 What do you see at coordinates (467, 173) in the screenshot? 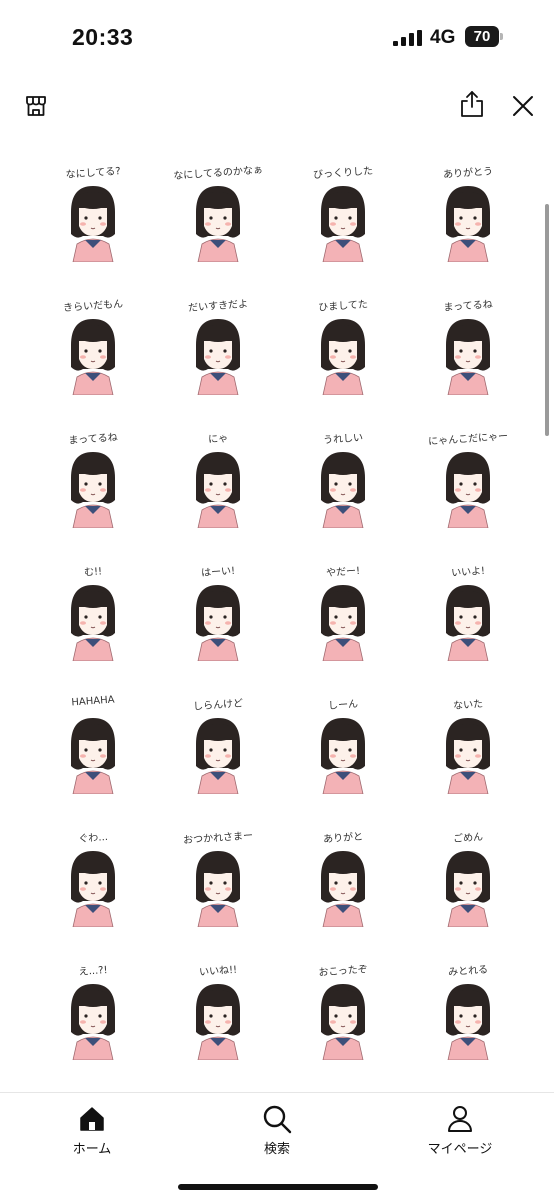
I see `sticker-caption: ありがとう` at bounding box center [467, 173].